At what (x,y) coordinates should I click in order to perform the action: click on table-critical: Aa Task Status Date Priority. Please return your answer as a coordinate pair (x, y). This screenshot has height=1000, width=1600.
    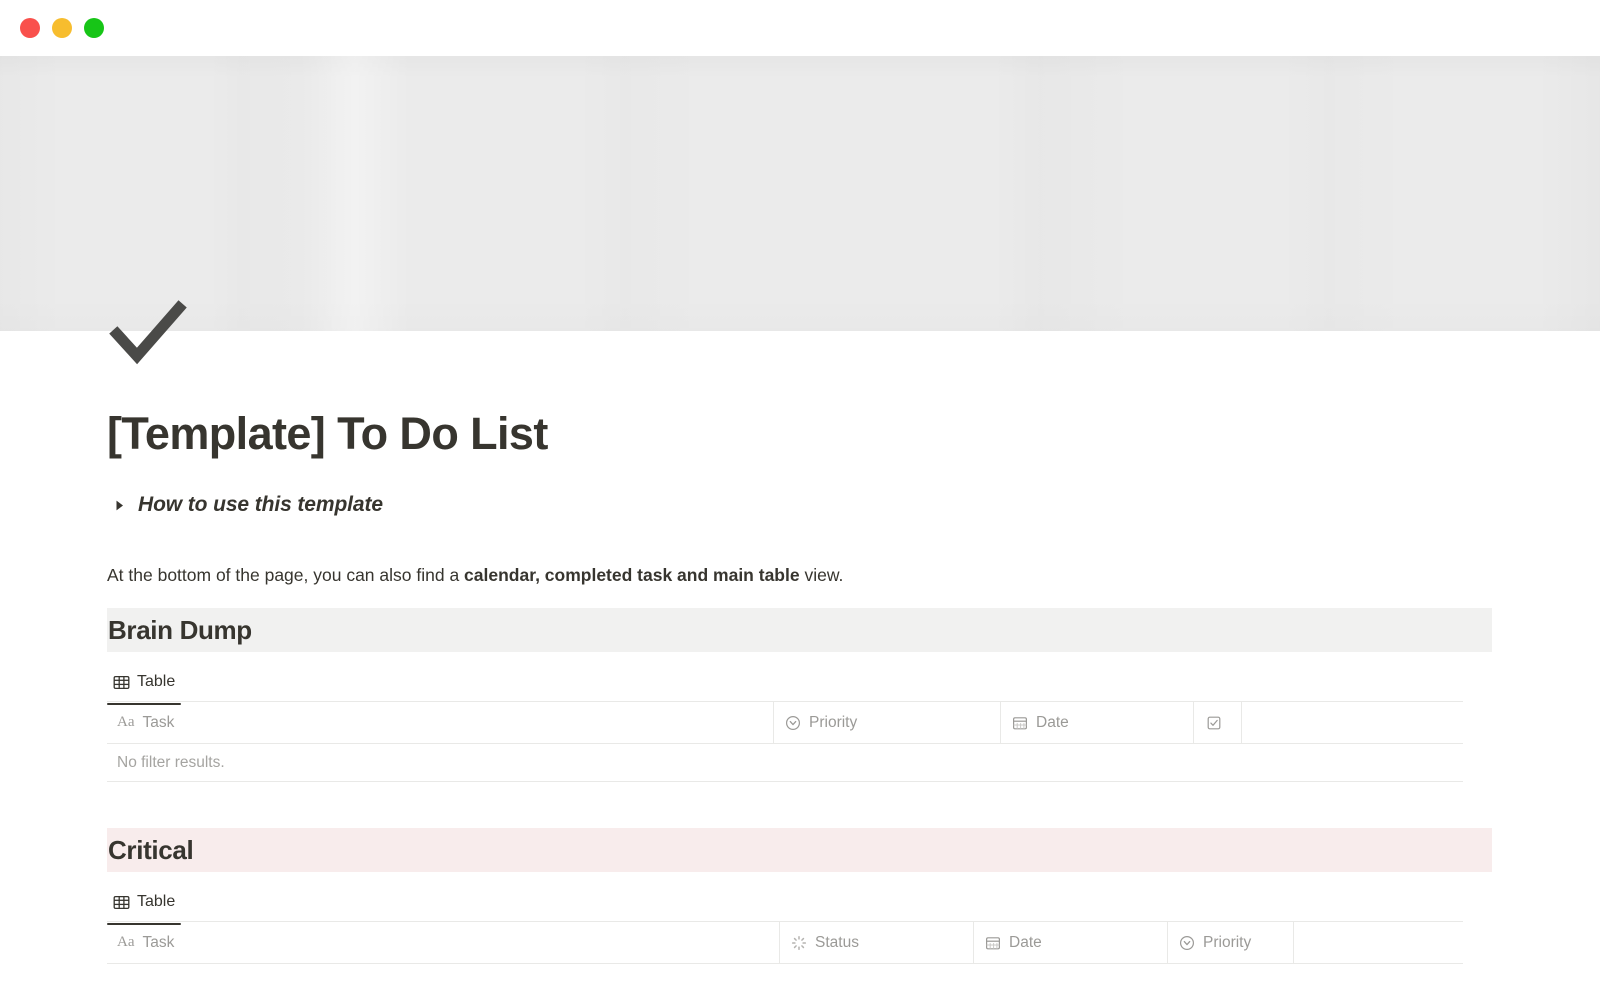
    Looking at the image, I should click on (785, 942).